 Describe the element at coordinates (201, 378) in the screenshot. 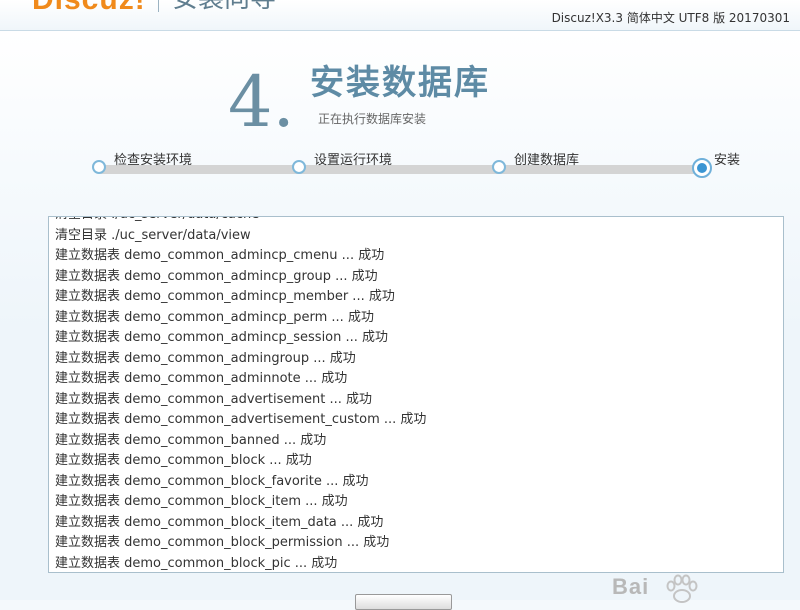

I see `log-line: 建立数据表 demo_common_adminnote ... 成功` at that location.